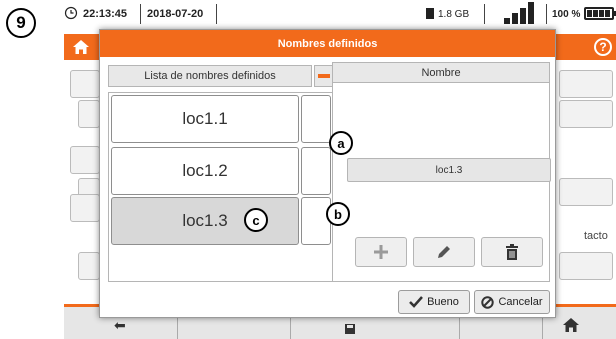 The image size is (616, 339). I want to click on list-header: Lista de nombres definidos, so click(210, 76).